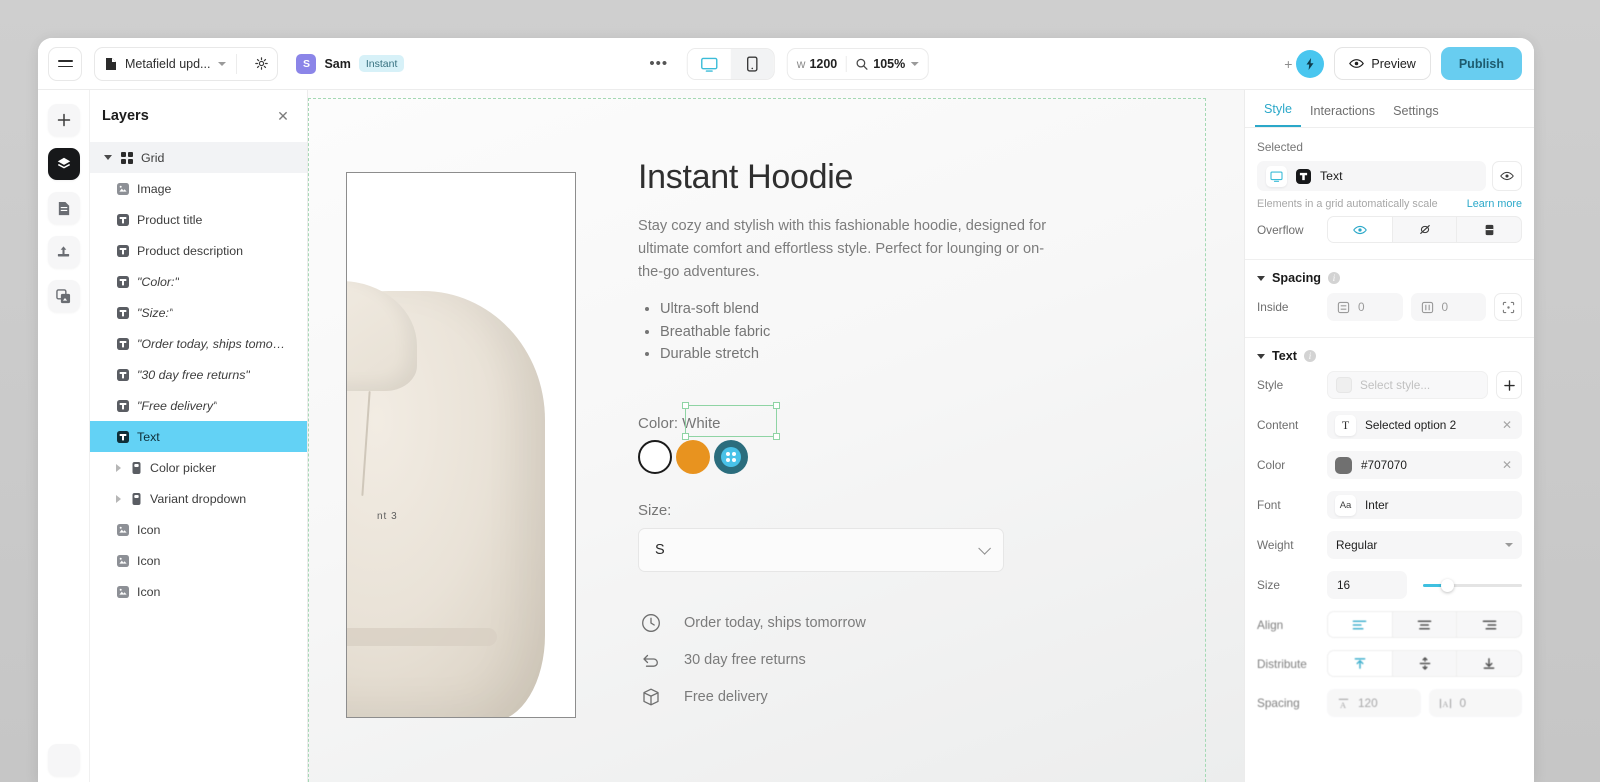 The width and height of the screenshot is (1600, 782). I want to click on desktop-view-button, so click(709, 64).